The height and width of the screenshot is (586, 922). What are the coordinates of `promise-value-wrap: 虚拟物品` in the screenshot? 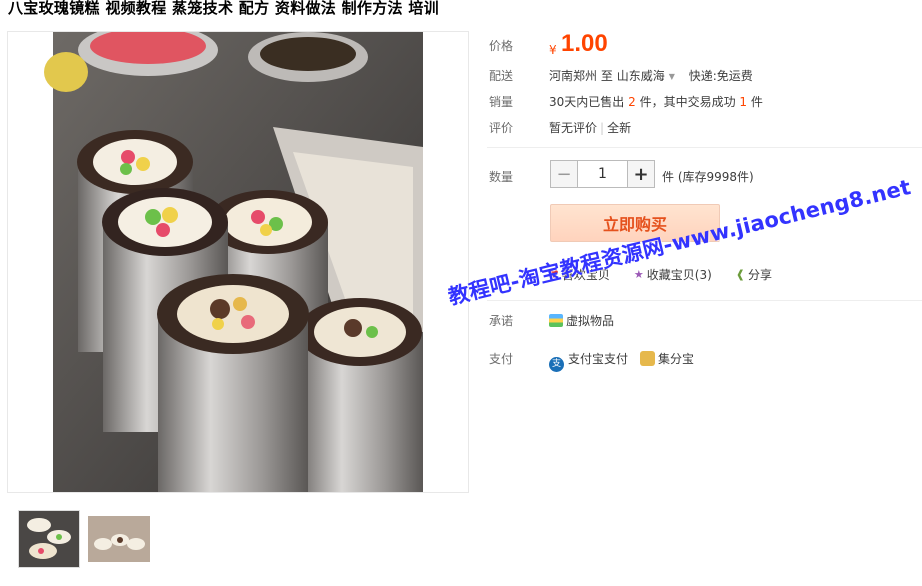 It's located at (581, 320).